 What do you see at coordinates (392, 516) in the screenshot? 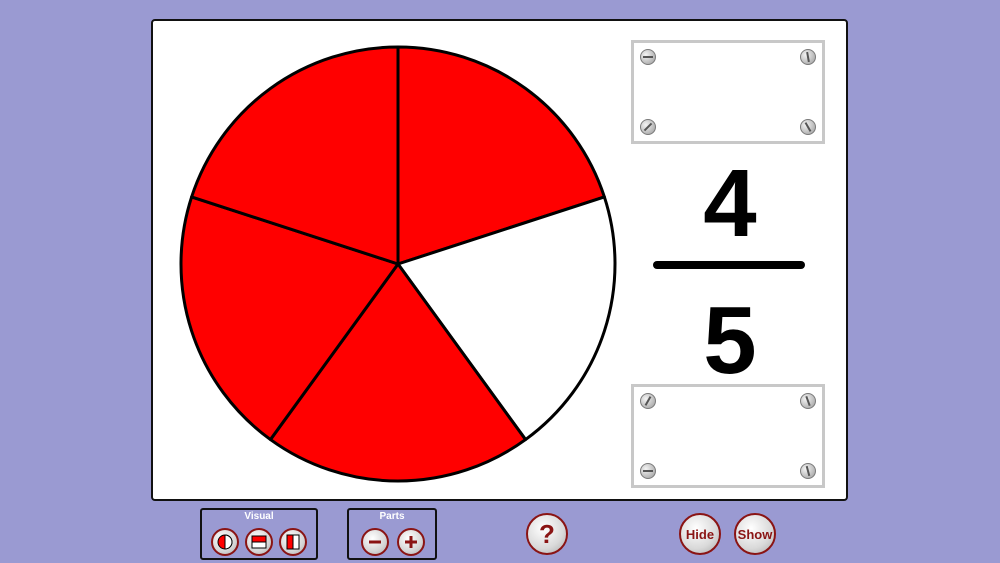
I see `parts-panel-title: Parts` at bounding box center [392, 516].